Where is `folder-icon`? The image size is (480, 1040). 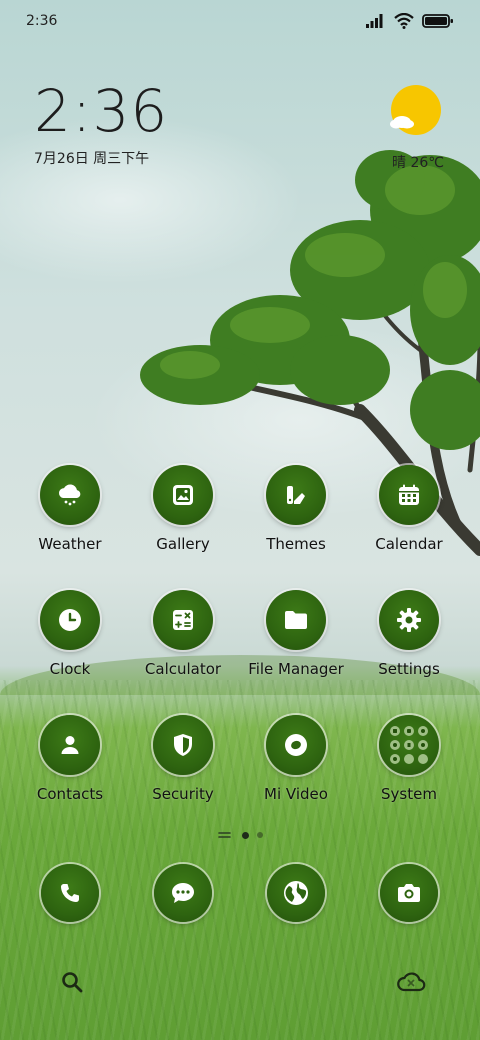 folder-icon is located at coordinates (296, 620).